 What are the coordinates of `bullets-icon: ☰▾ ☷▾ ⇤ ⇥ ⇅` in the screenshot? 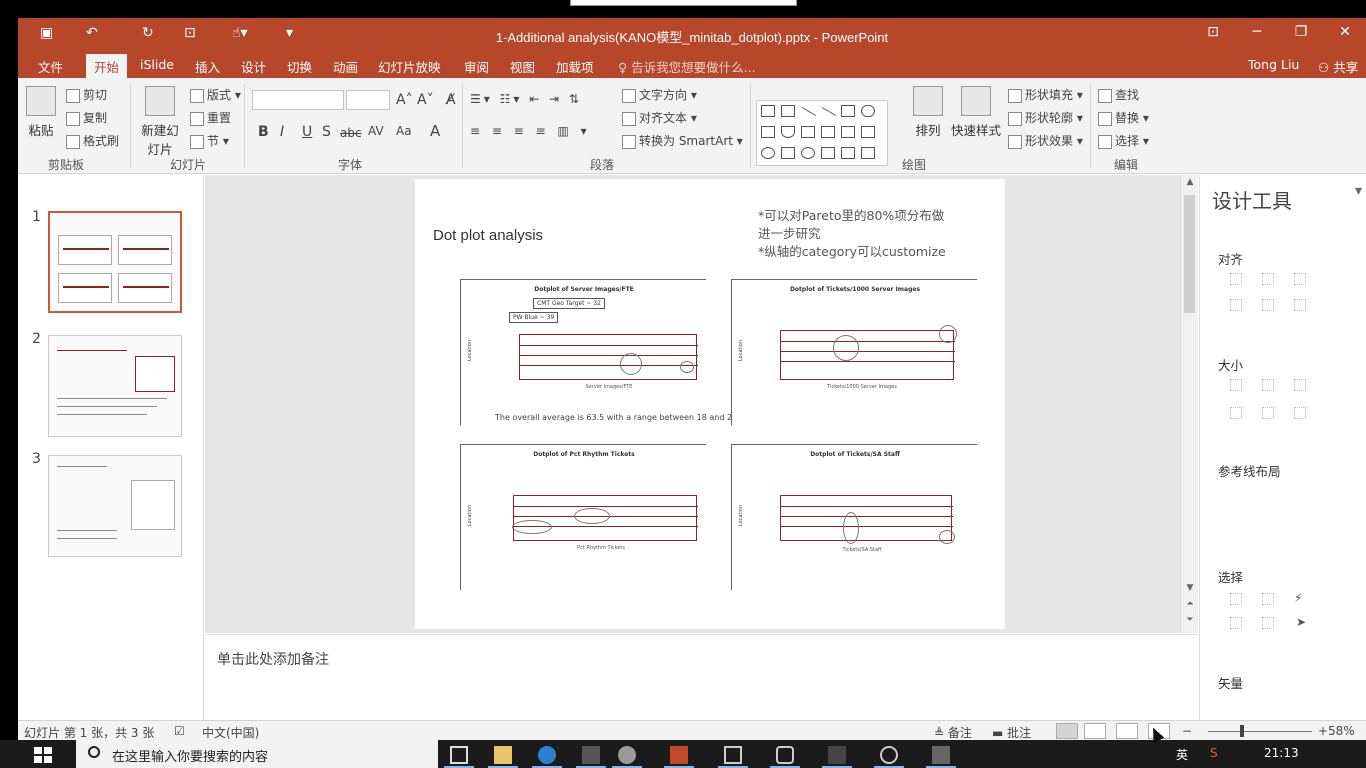 It's located at (526, 99).